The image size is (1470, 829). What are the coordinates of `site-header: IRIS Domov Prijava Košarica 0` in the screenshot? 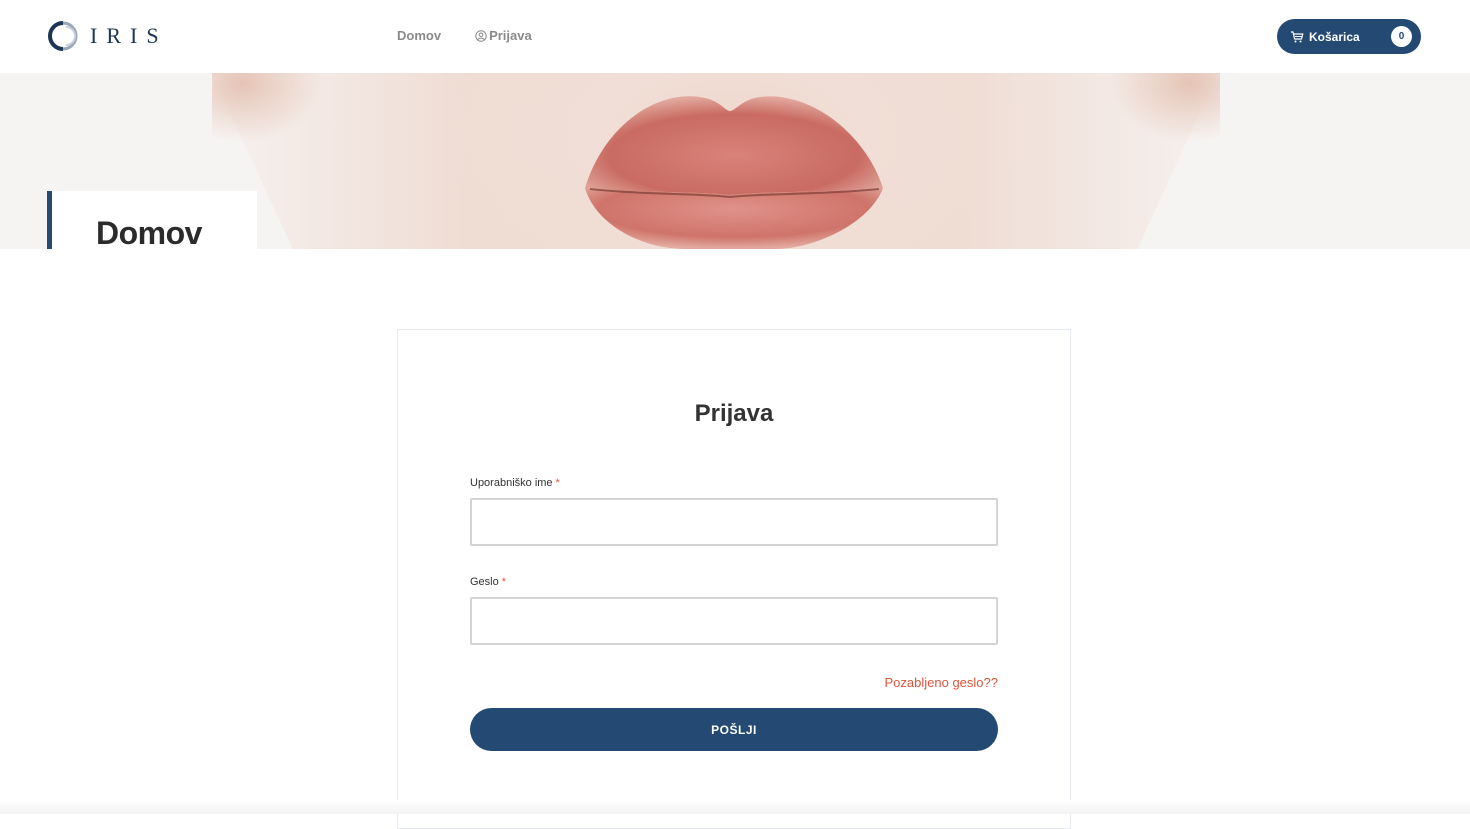 It's located at (735, 36).